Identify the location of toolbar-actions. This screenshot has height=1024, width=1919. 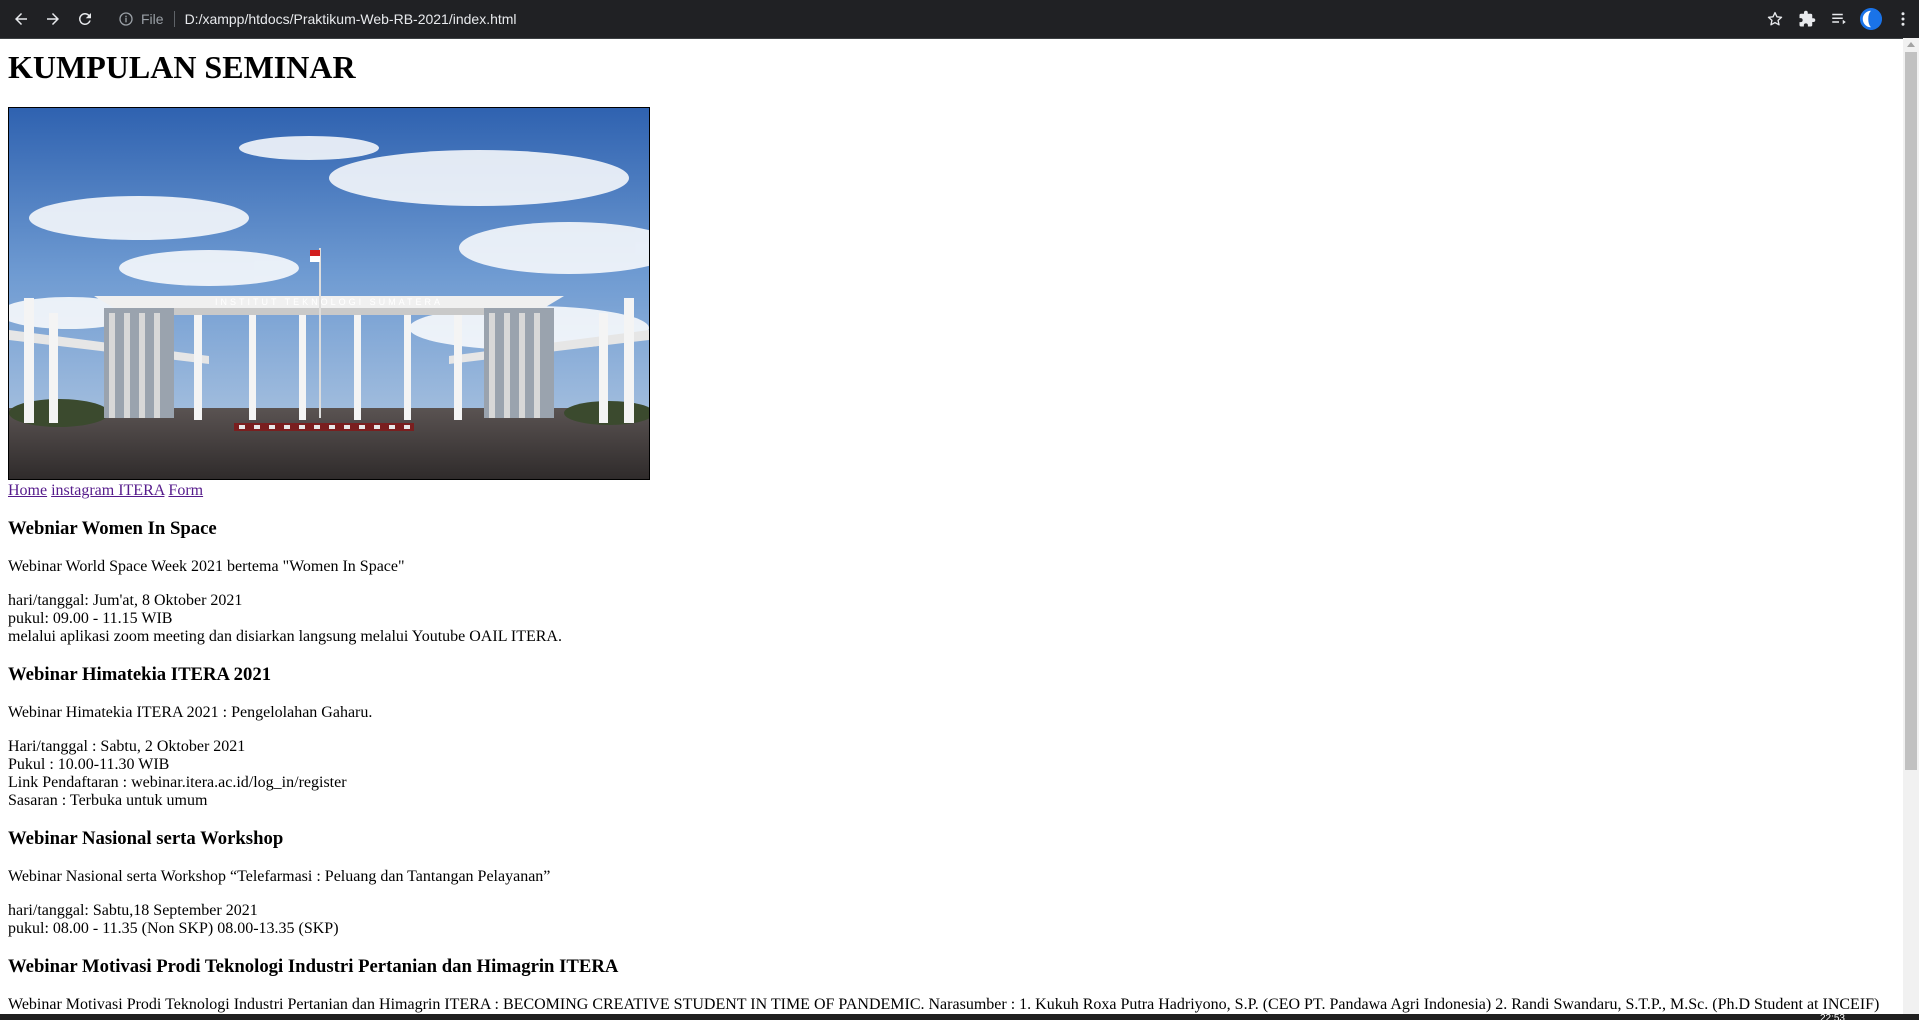
(1839, 19).